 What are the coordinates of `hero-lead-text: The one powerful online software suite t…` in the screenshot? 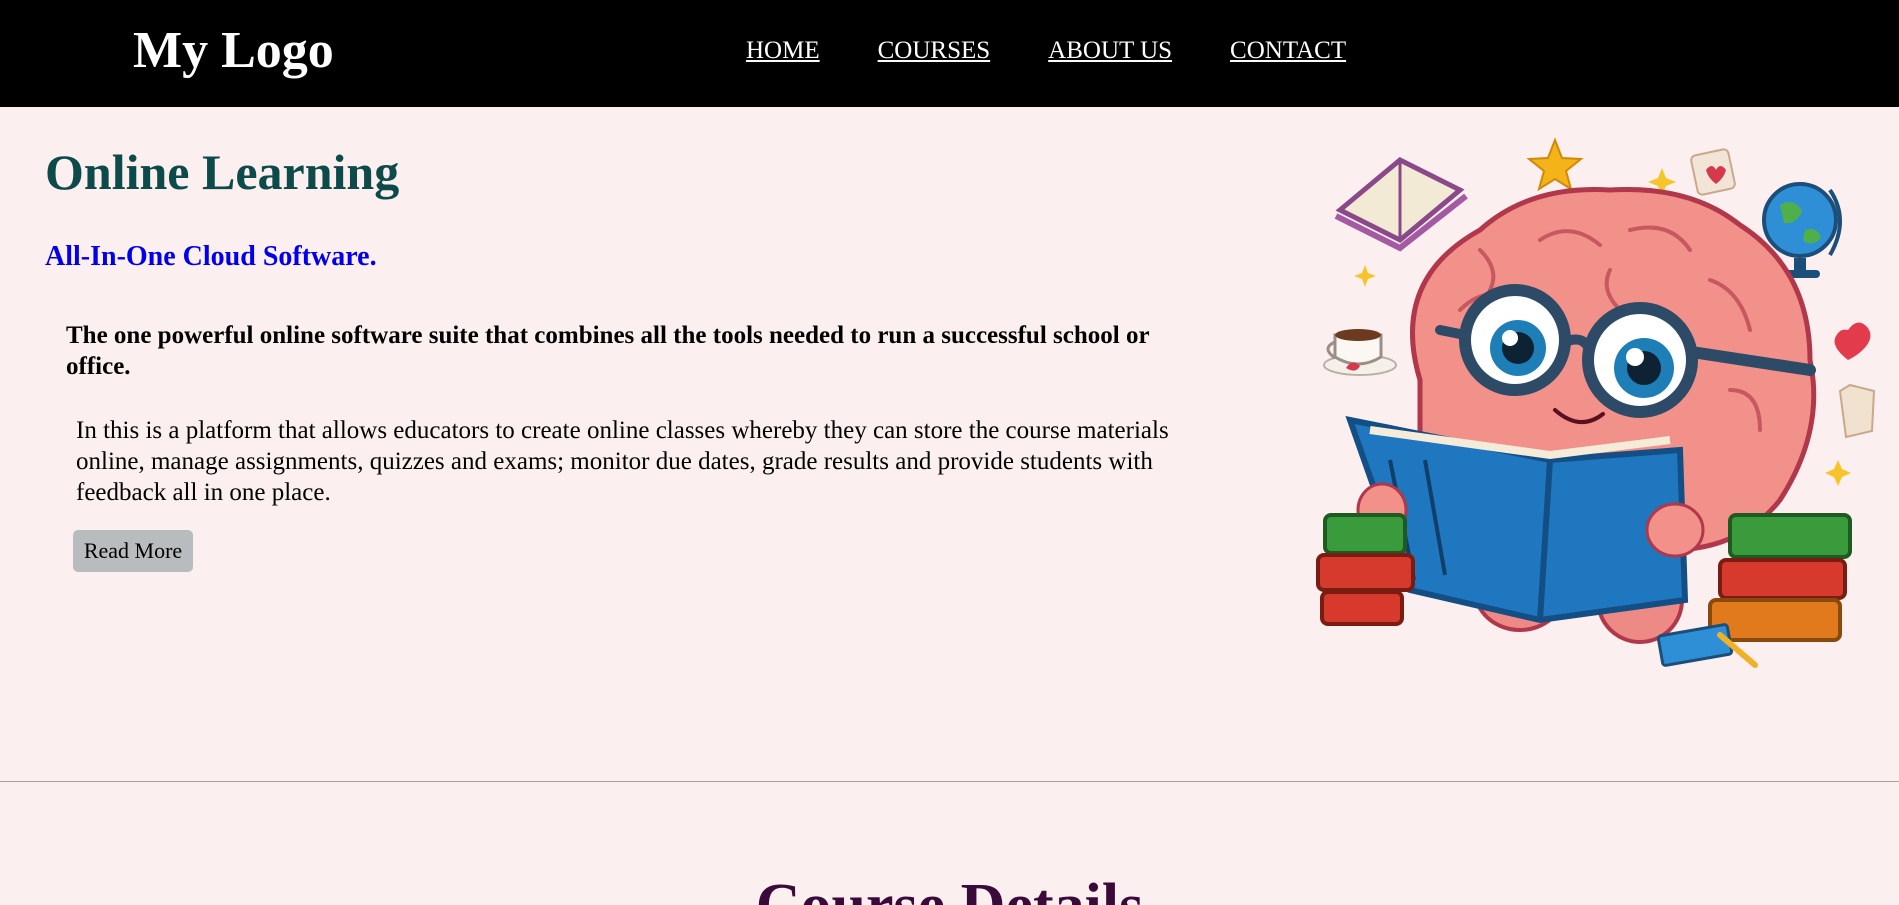 It's located at (608, 351).